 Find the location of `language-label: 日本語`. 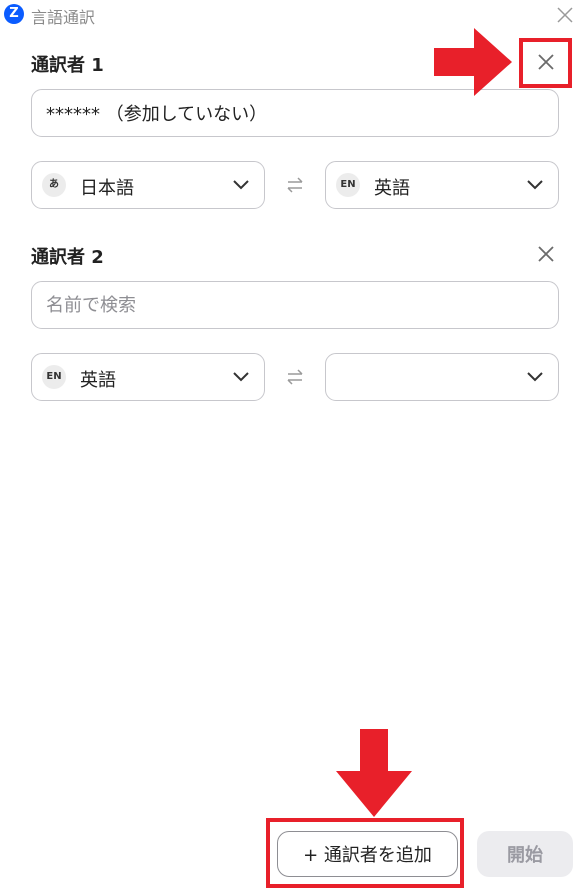

language-label: 日本語 is located at coordinates (107, 188).